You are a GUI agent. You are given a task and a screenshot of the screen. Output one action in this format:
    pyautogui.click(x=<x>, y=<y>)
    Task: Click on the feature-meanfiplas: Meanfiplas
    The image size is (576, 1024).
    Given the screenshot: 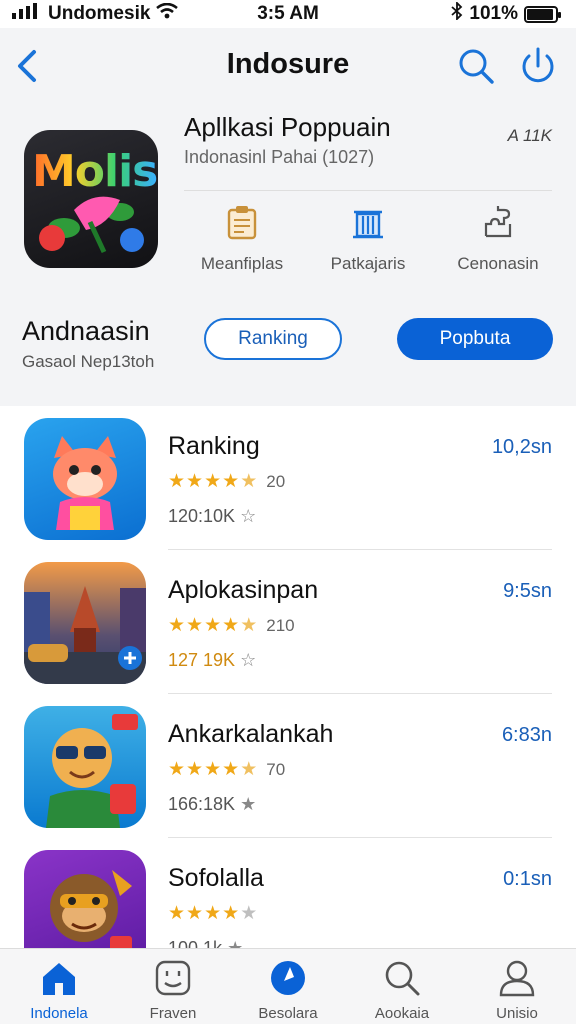 What is the action you would take?
    pyautogui.click(x=242, y=239)
    